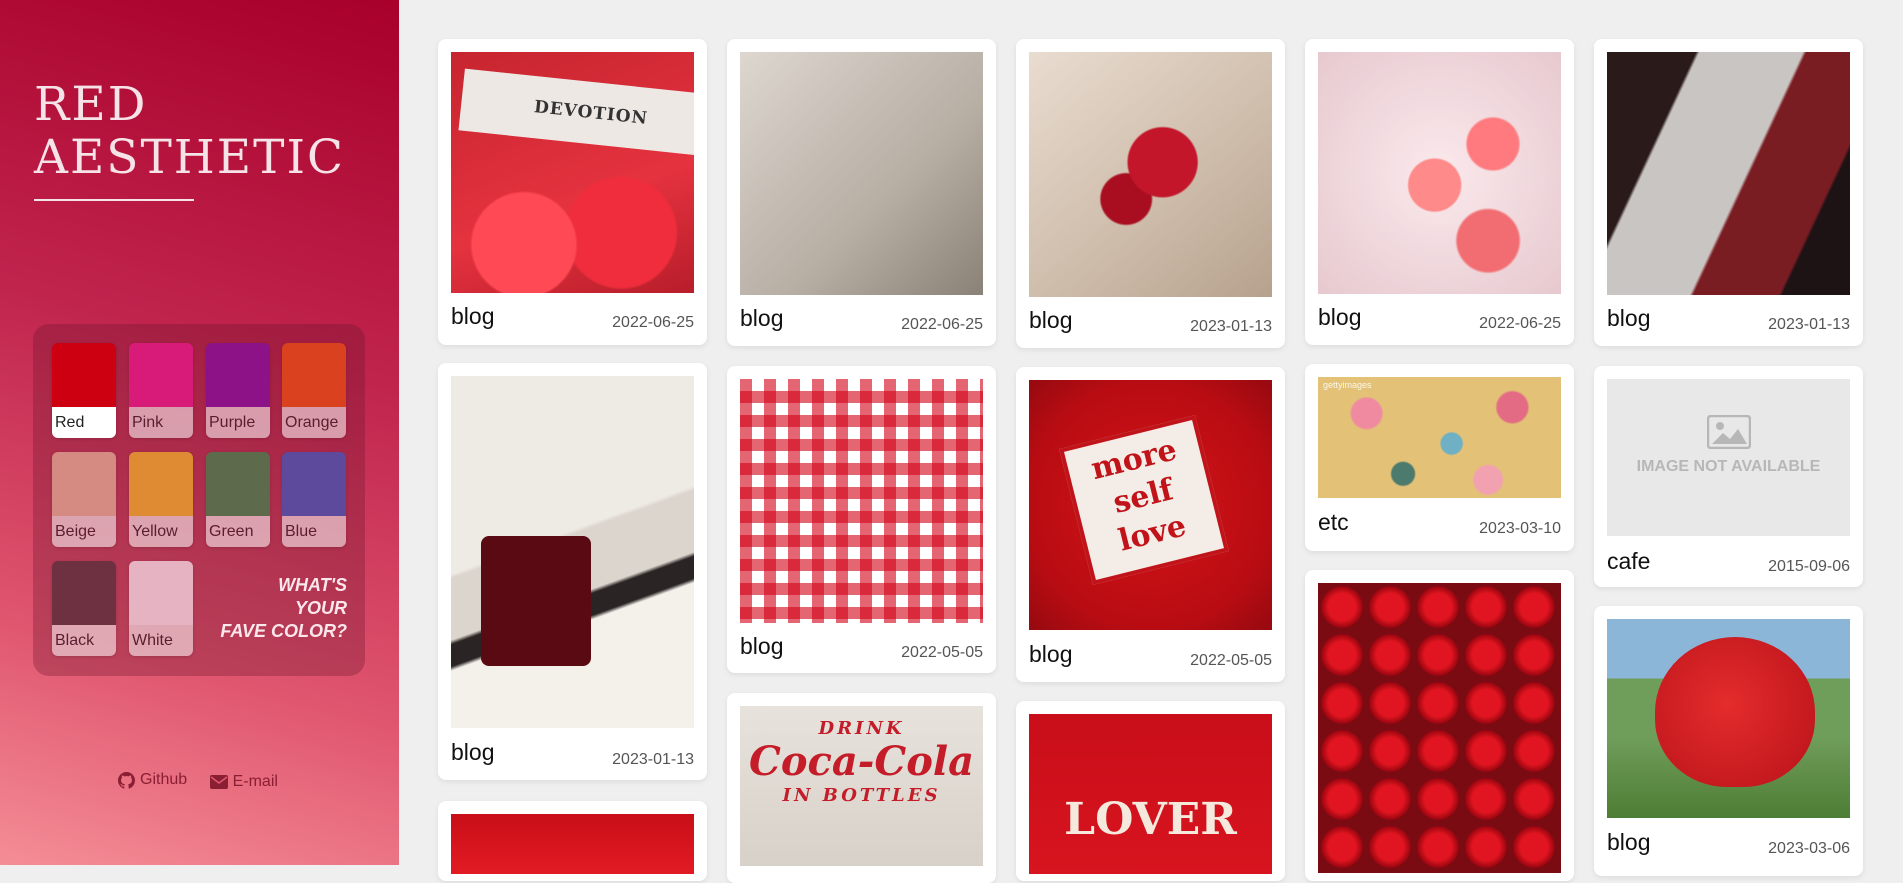 The width and height of the screenshot is (1903, 883). I want to click on swatch-orange: Orange, so click(314, 390).